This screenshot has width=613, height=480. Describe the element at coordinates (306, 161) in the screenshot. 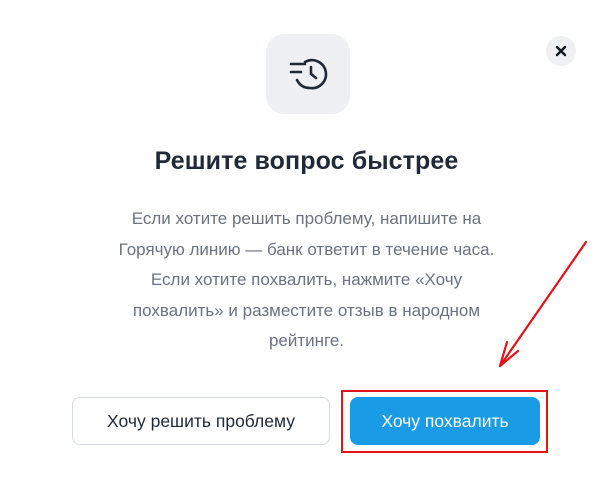

I see `dialog-title: Решите вопрос быстрее` at that location.